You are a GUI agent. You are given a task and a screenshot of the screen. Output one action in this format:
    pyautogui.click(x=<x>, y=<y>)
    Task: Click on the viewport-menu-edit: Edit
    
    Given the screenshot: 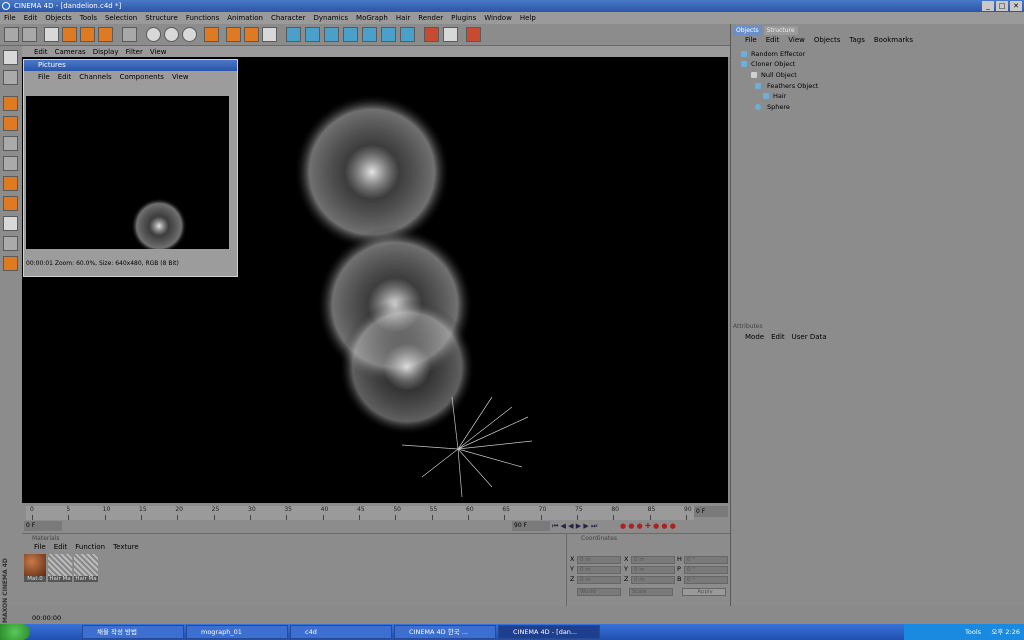 What is the action you would take?
    pyautogui.click(x=41, y=52)
    